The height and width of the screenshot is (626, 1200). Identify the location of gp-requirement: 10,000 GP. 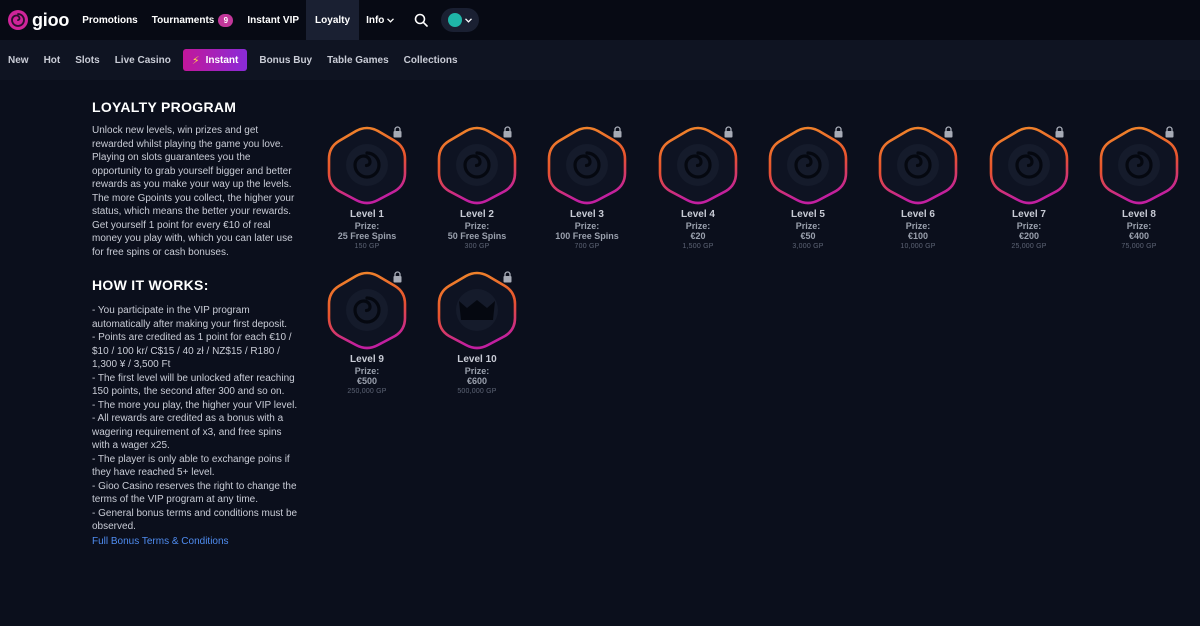
(918, 246).